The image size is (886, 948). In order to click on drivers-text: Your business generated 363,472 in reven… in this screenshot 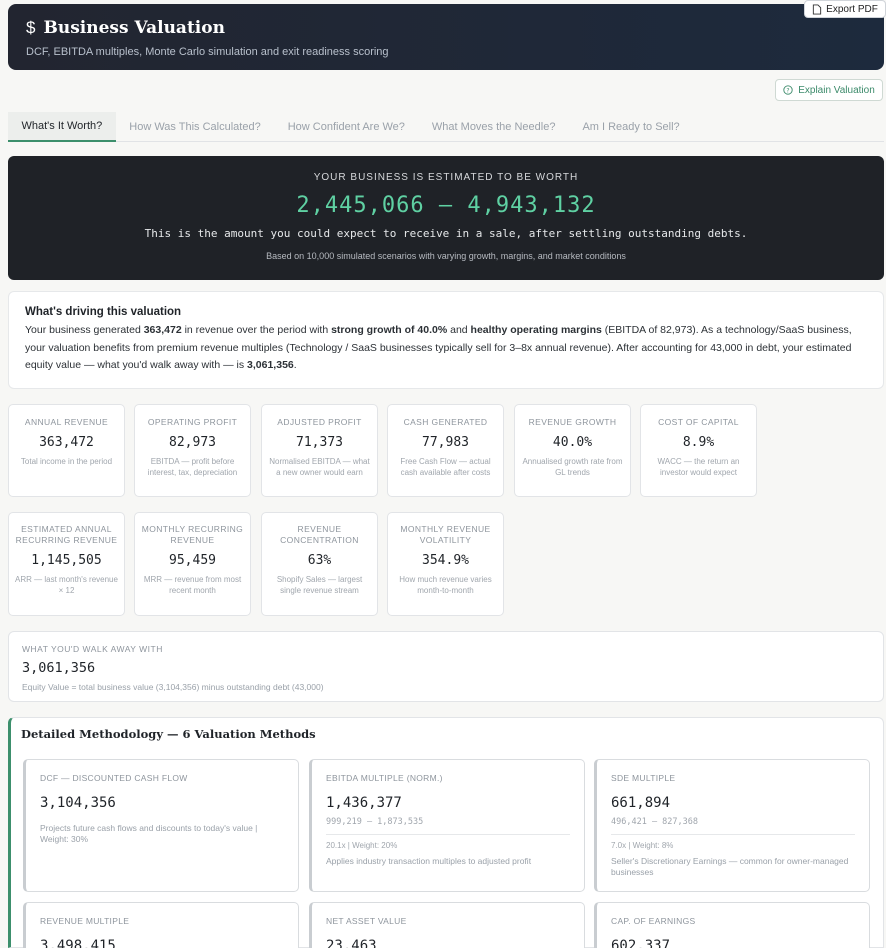, I will do `click(438, 347)`.